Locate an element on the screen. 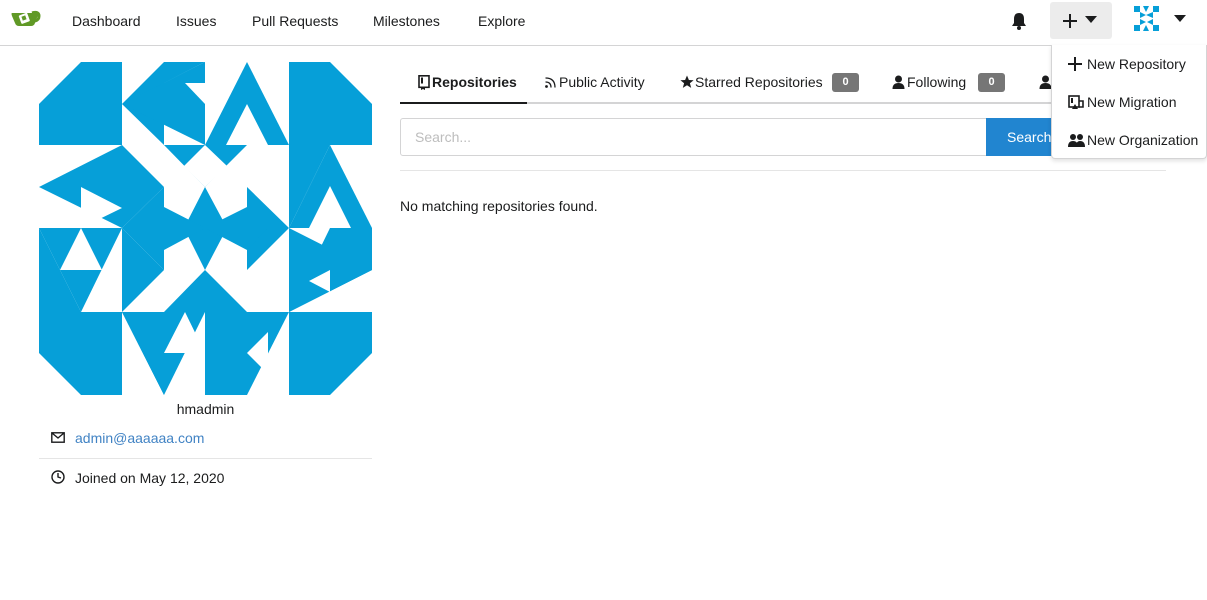 The image size is (1207, 600). profile-joined-row: Joined on May 12, 2020 is located at coordinates (205, 488).